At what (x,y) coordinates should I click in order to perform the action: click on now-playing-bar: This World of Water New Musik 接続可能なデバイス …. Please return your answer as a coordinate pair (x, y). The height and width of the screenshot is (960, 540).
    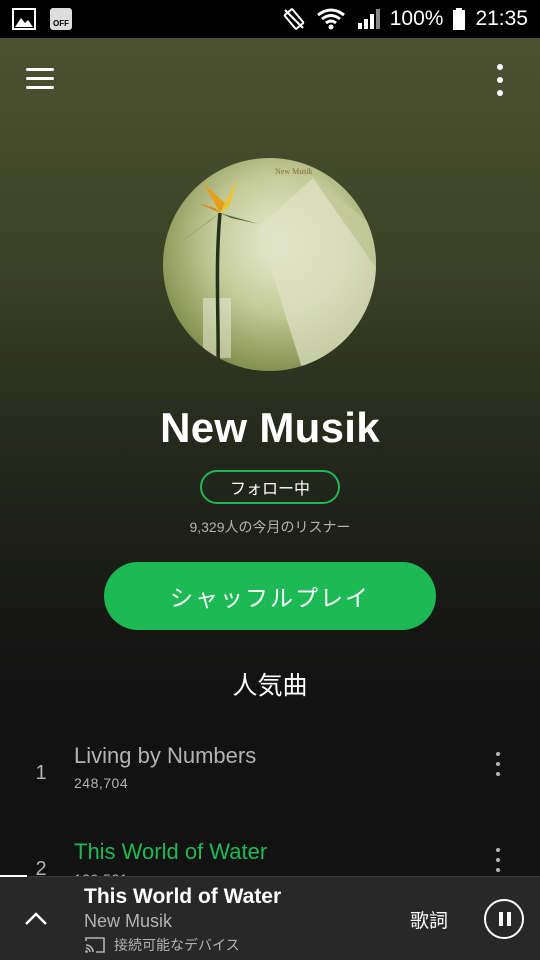
    Looking at the image, I should click on (270, 917).